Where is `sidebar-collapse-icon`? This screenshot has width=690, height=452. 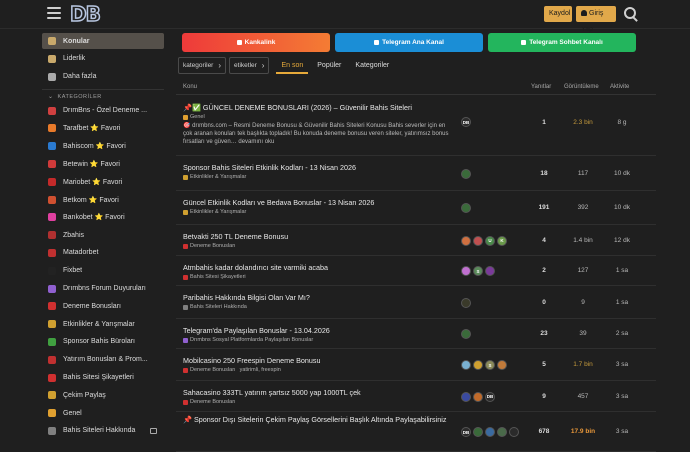 sidebar-collapse-icon is located at coordinates (153, 431).